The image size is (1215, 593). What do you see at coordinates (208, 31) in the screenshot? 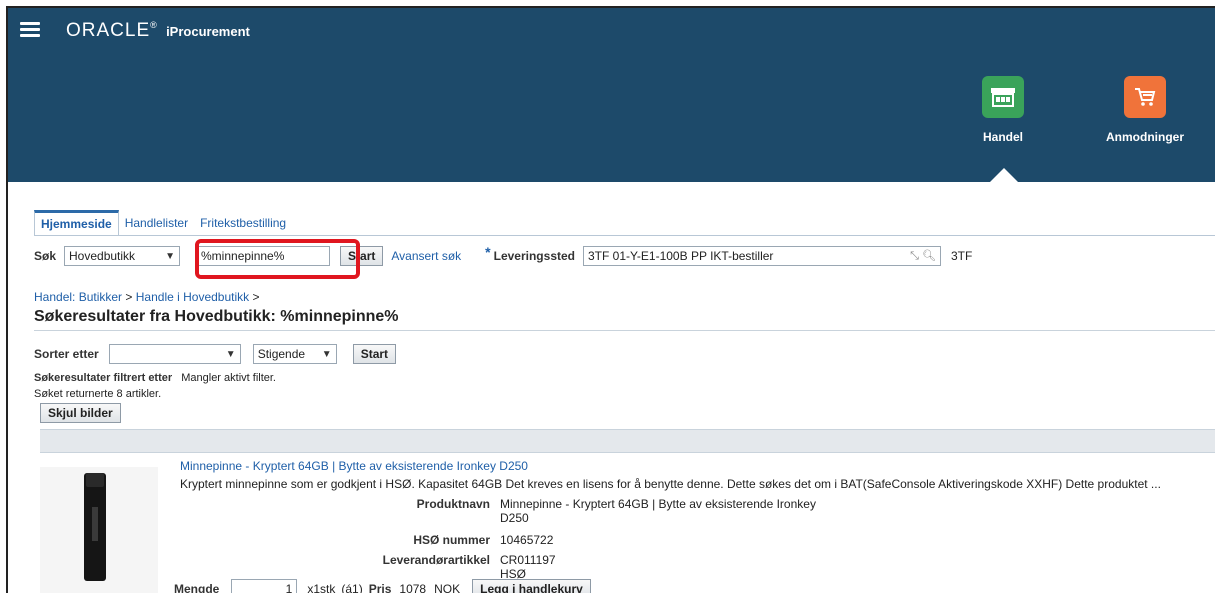
I see `product-name: iProcurement` at bounding box center [208, 31].